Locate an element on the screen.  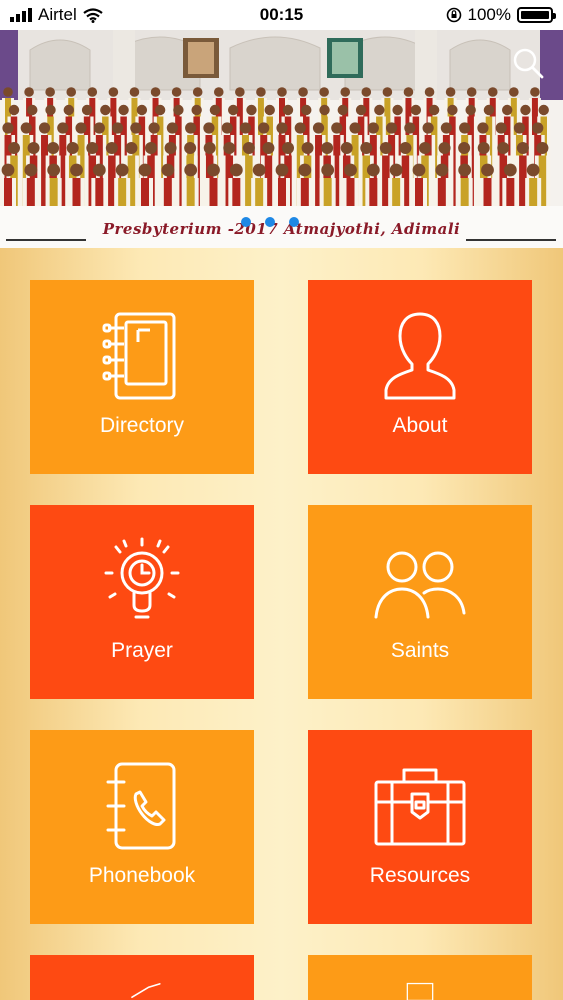
notebook-icon is located at coordinates (139, 356).